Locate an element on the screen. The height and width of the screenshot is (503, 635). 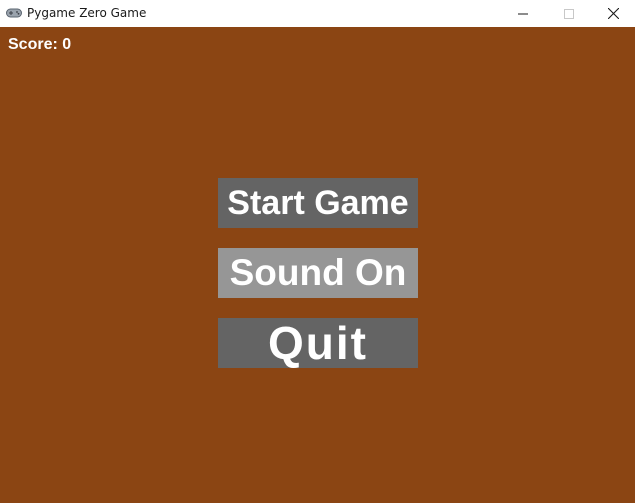
minimize-icon is located at coordinates (523, 13).